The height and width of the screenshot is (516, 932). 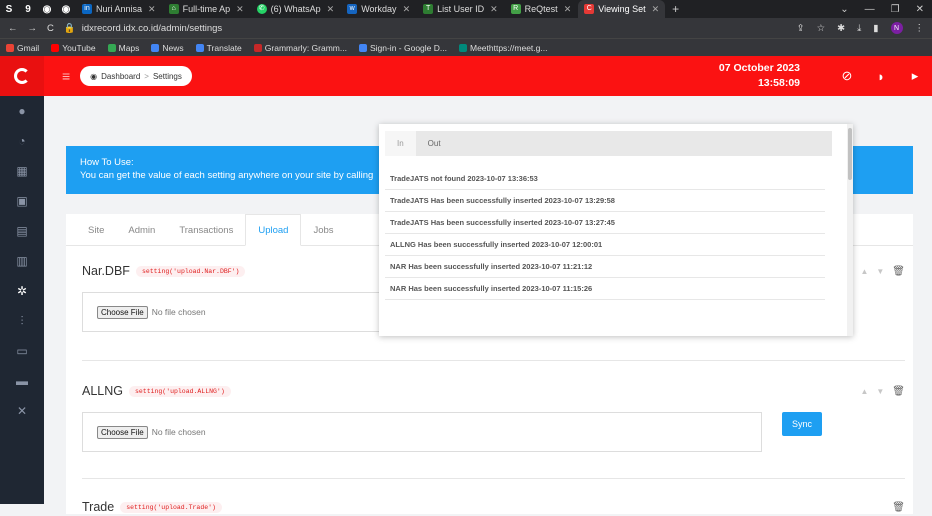 What do you see at coordinates (821, 28) in the screenshot?
I see `star-icon: ☆` at bounding box center [821, 28].